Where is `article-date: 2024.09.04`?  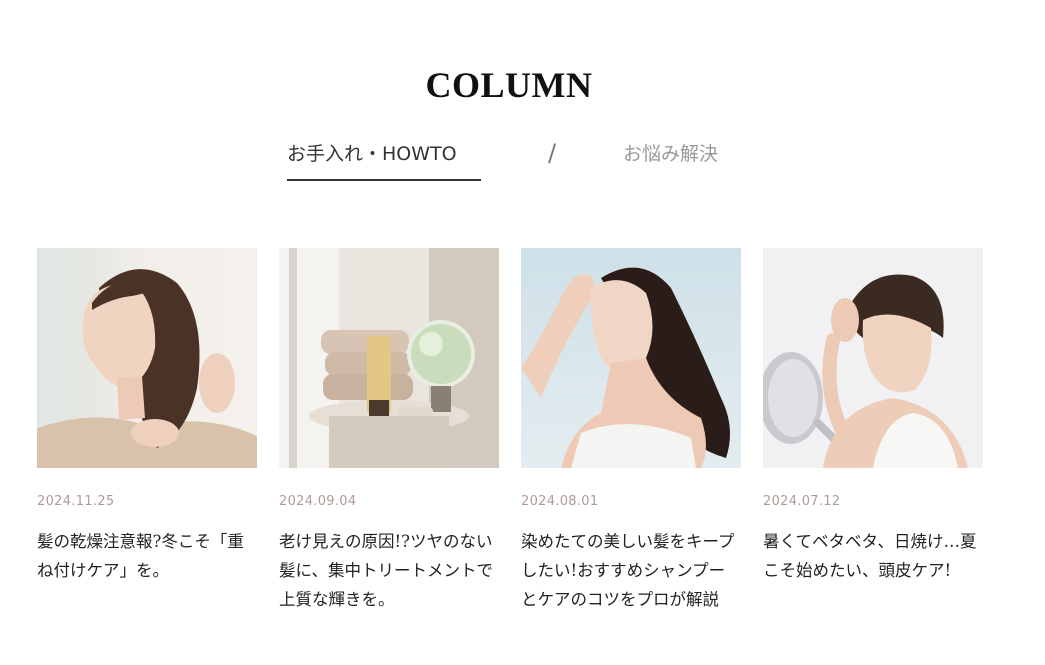 article-date: 2024.09.04 is located at coordinates (318, 501).